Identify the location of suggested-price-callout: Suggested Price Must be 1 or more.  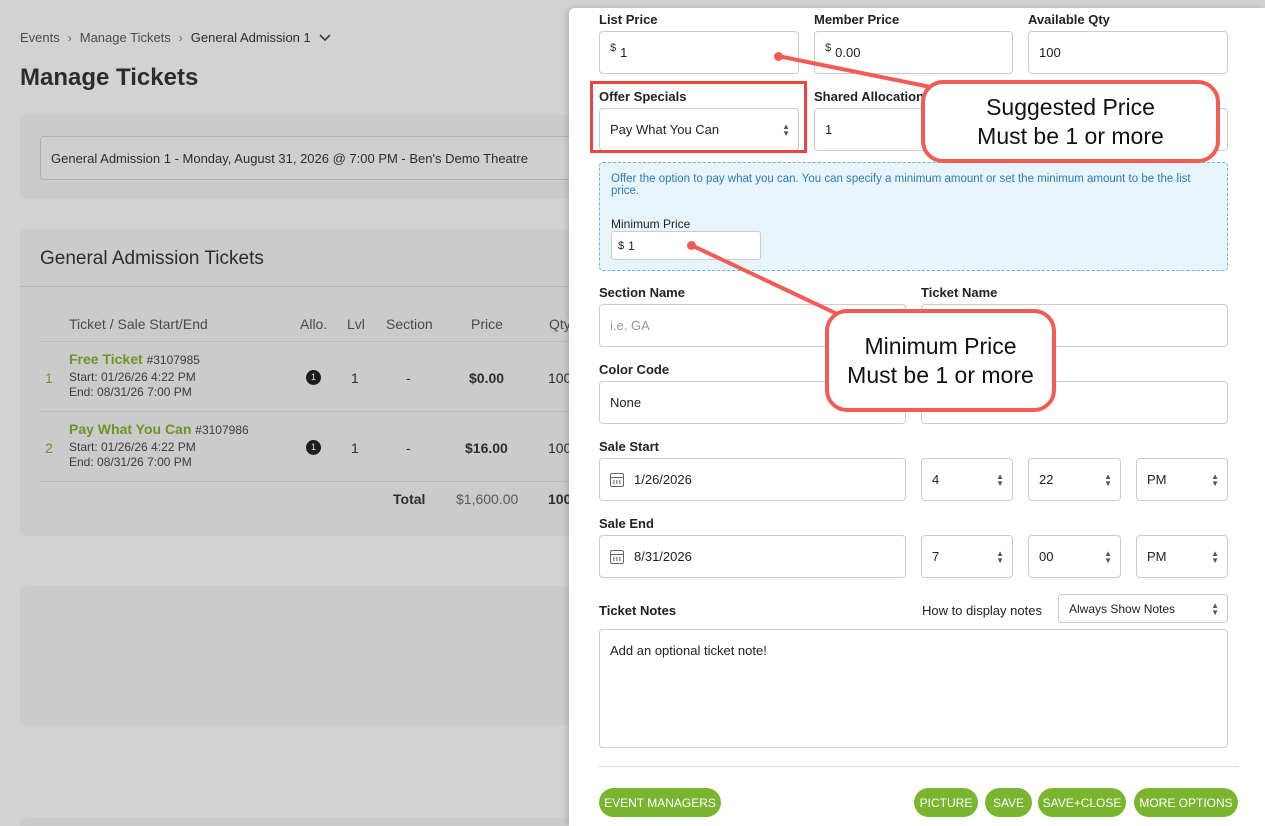
(1070, 121).